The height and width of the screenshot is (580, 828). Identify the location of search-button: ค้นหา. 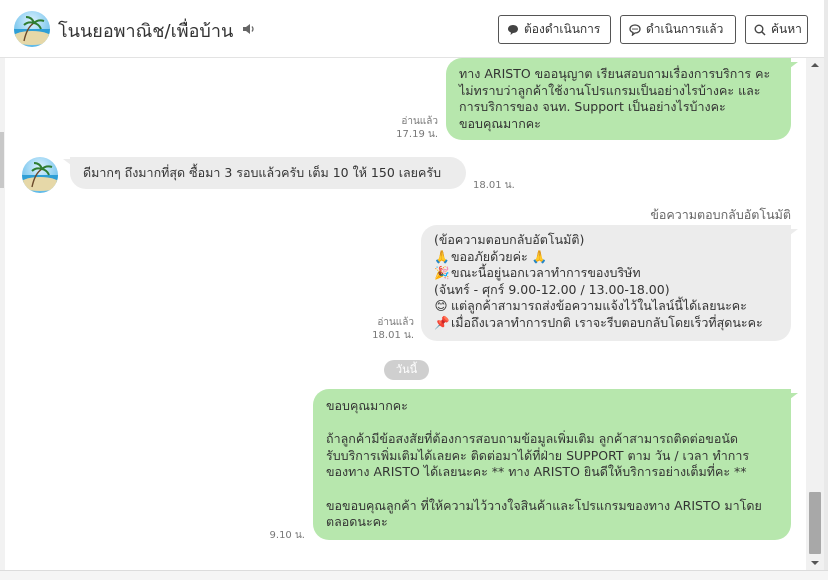
(776, 29).